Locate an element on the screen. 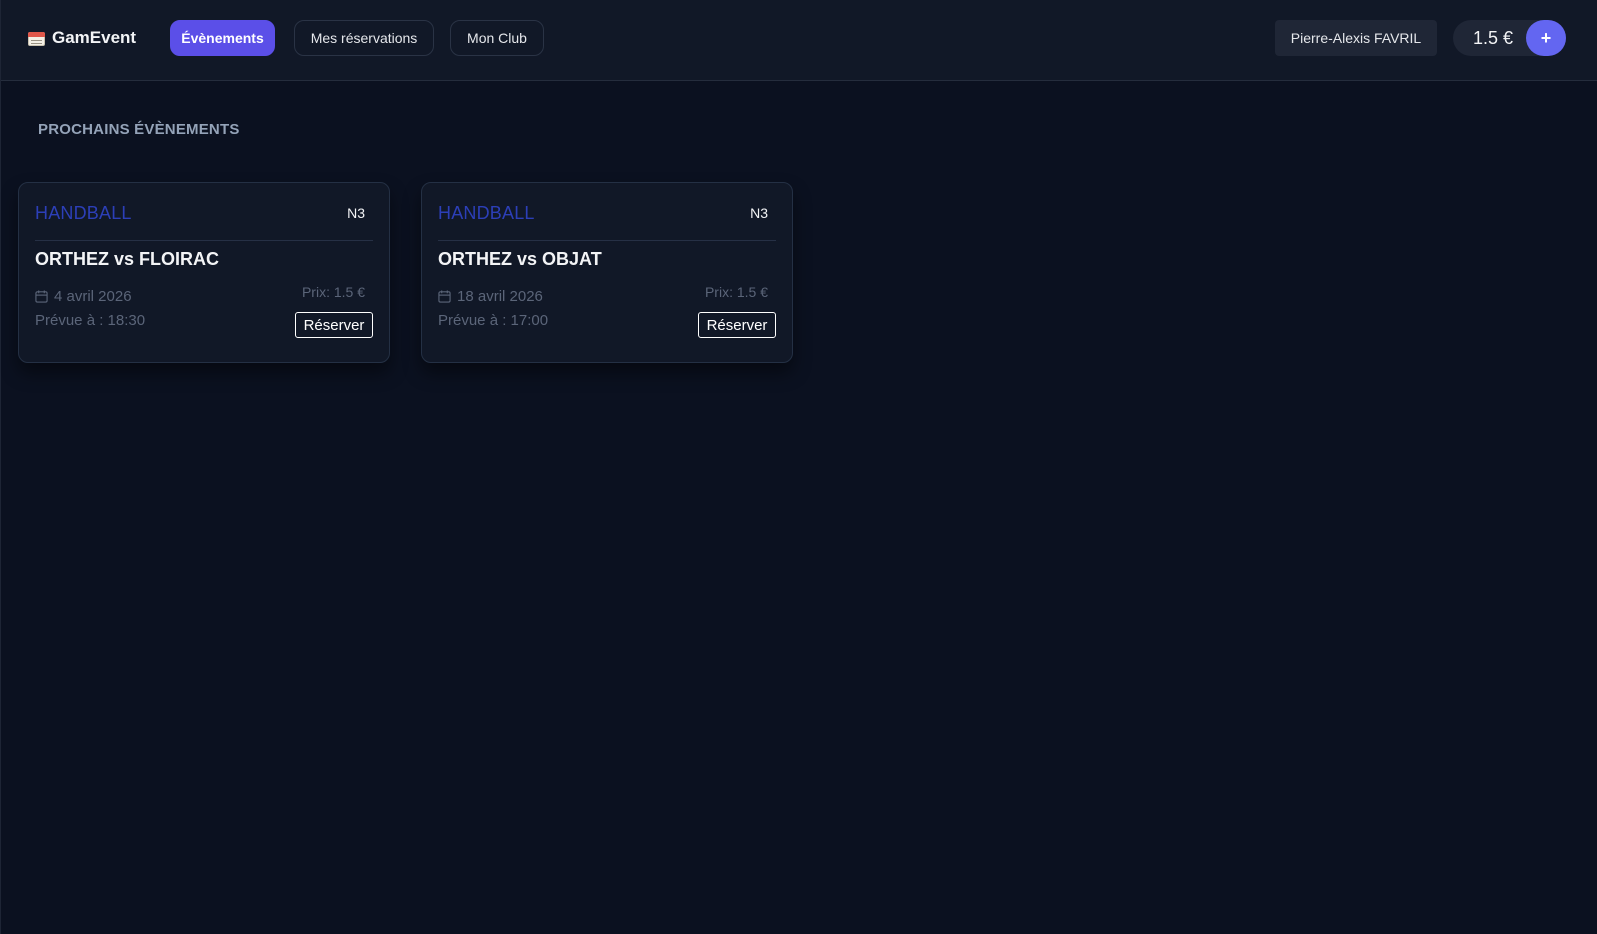 The height and width of the screenshot is (934, 1597). event-date: 18 avril 2026 is located at coordinates (490, 296).